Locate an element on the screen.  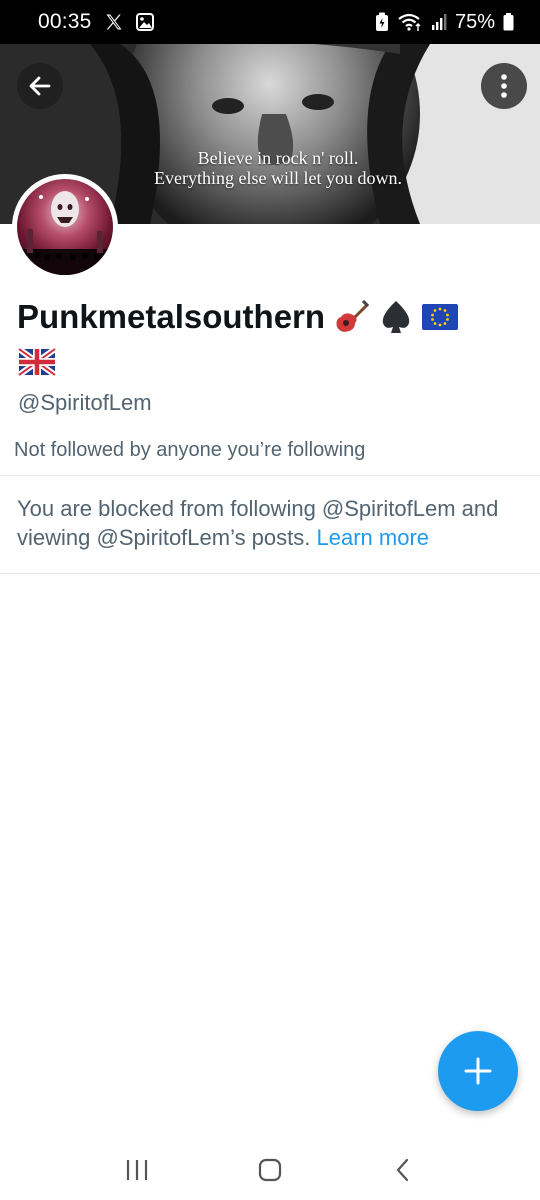
banner-quote-line-1: Believe in rock n' roll. is located at coordinates (278, 158).